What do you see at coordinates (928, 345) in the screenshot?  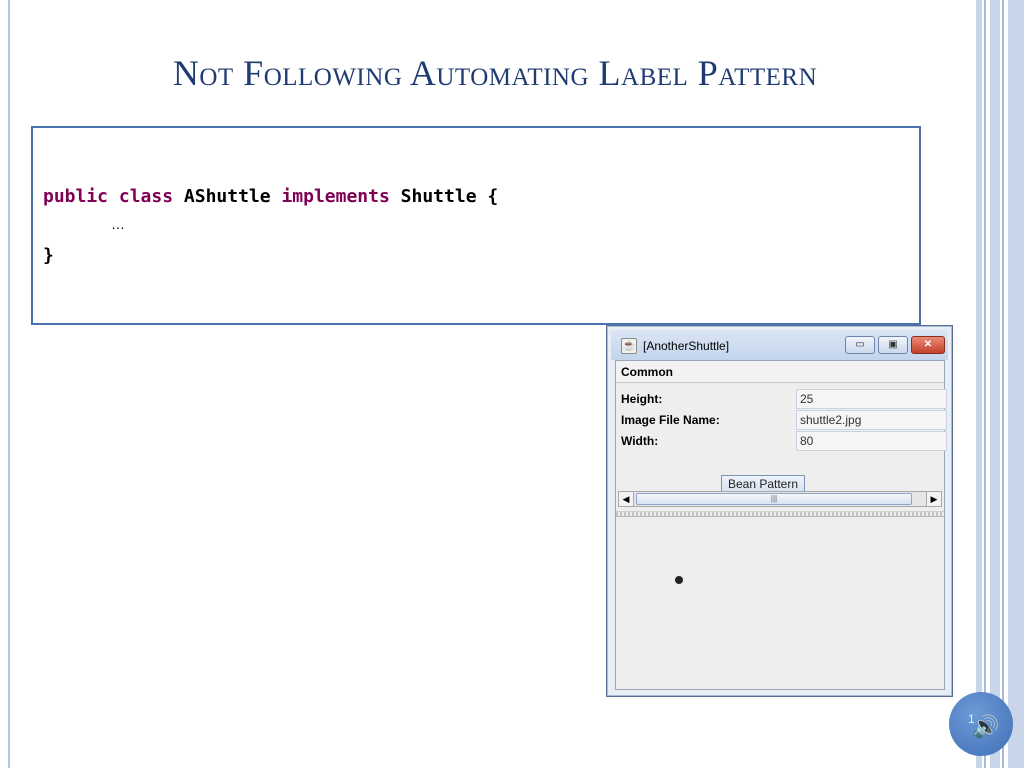 I see `close-button: ✕` at bounding box center [928, 345].